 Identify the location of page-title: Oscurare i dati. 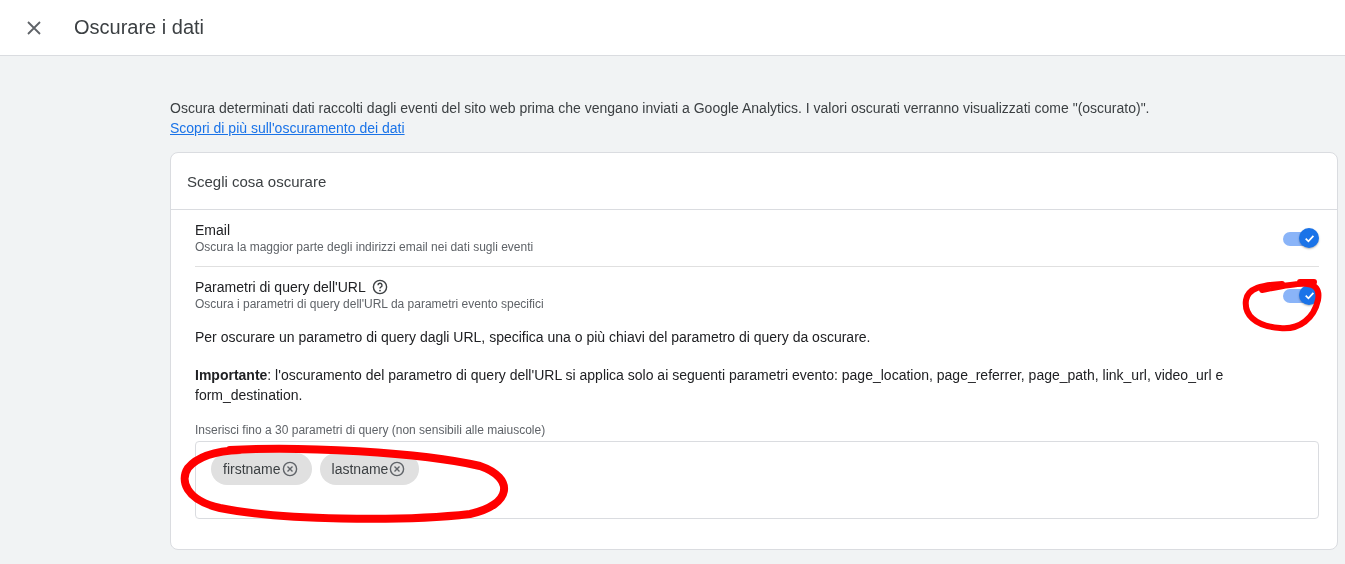
(139, 27).